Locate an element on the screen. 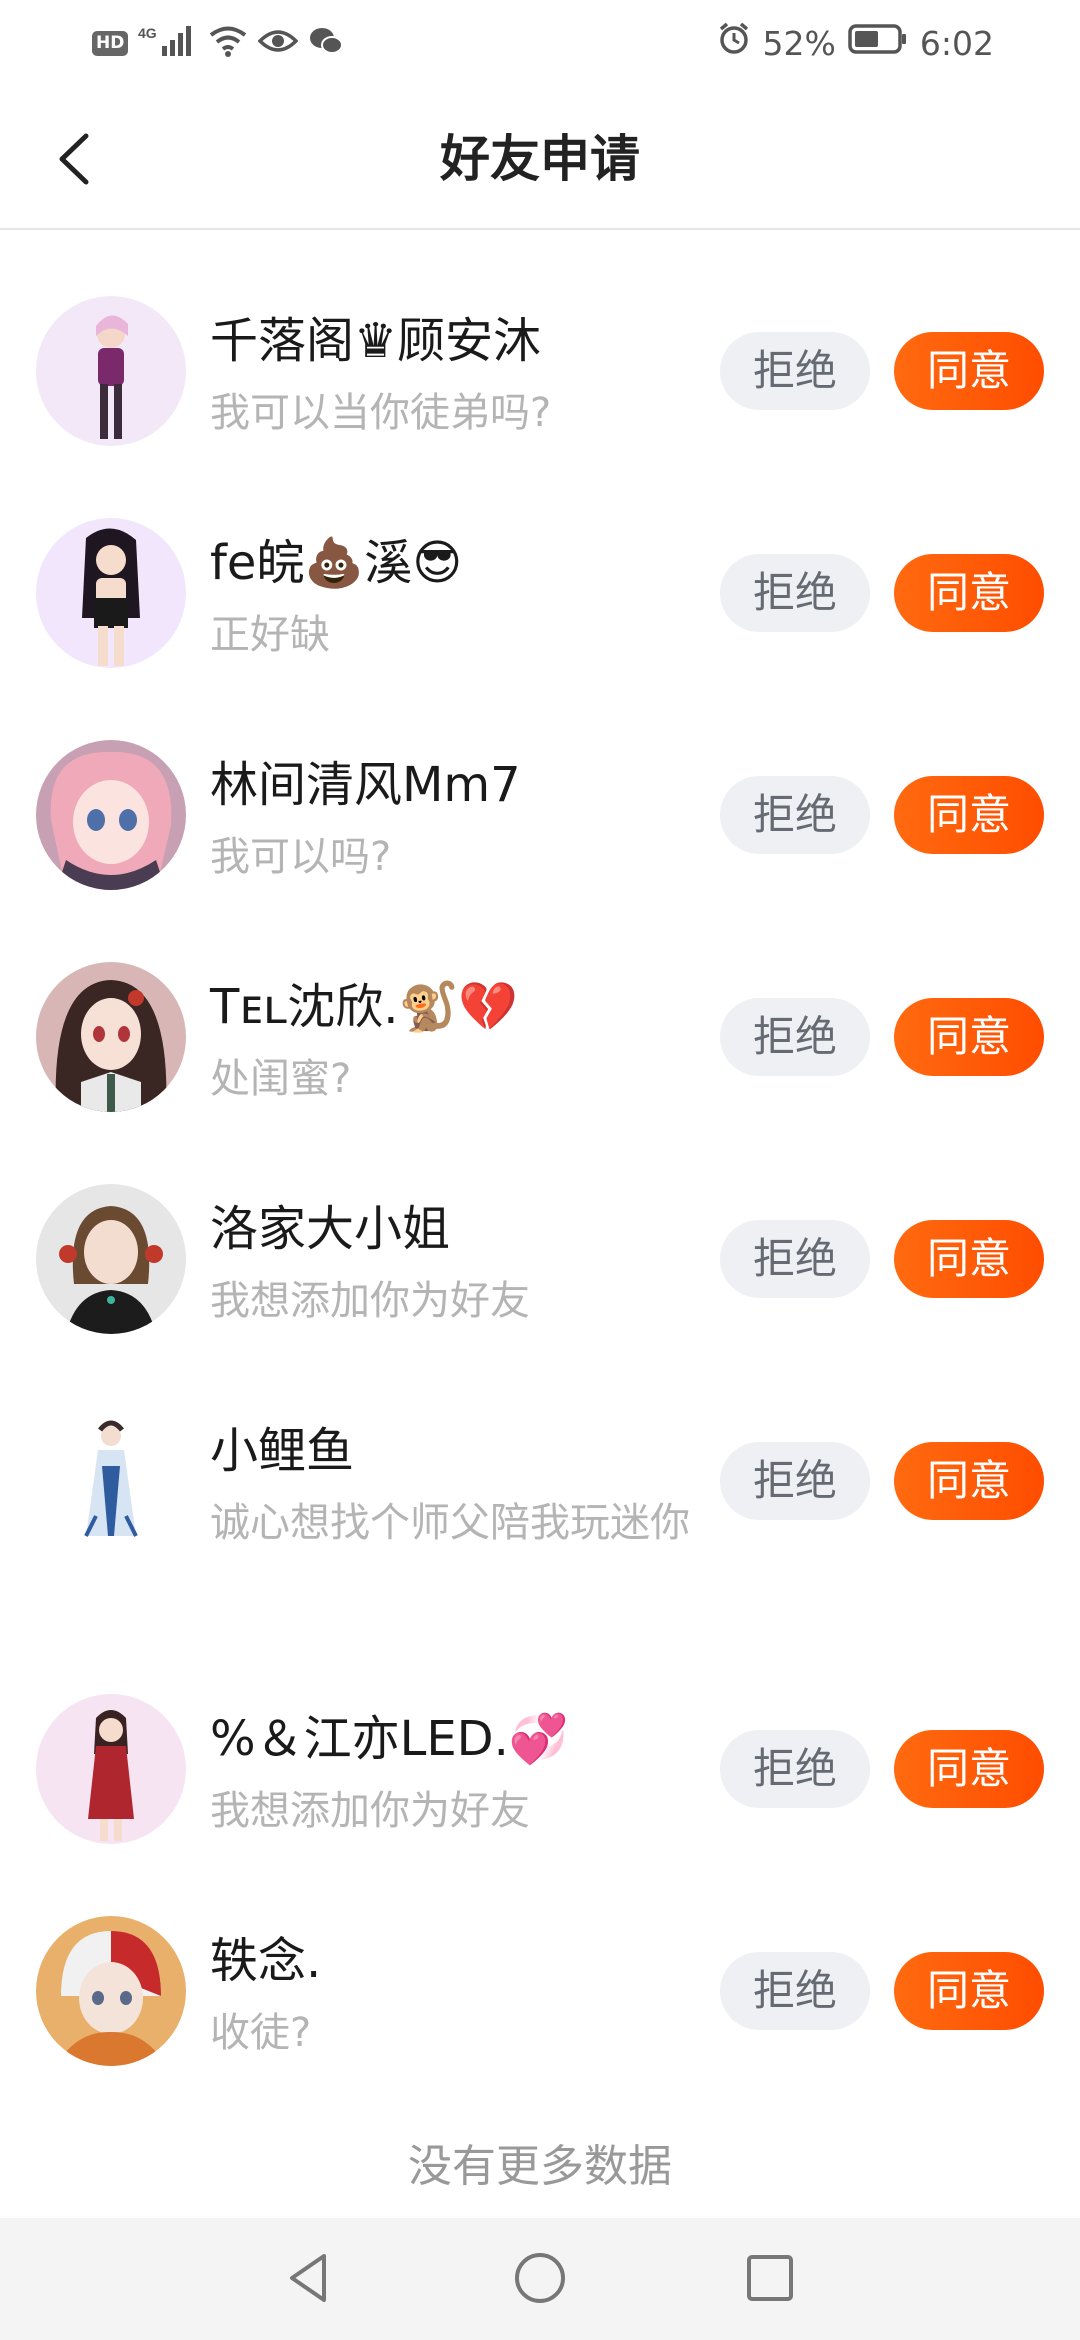 This screenshot has width=1080, height=2340. requester-name: 洛家大小姐 is located at coordinates (330, 1229).